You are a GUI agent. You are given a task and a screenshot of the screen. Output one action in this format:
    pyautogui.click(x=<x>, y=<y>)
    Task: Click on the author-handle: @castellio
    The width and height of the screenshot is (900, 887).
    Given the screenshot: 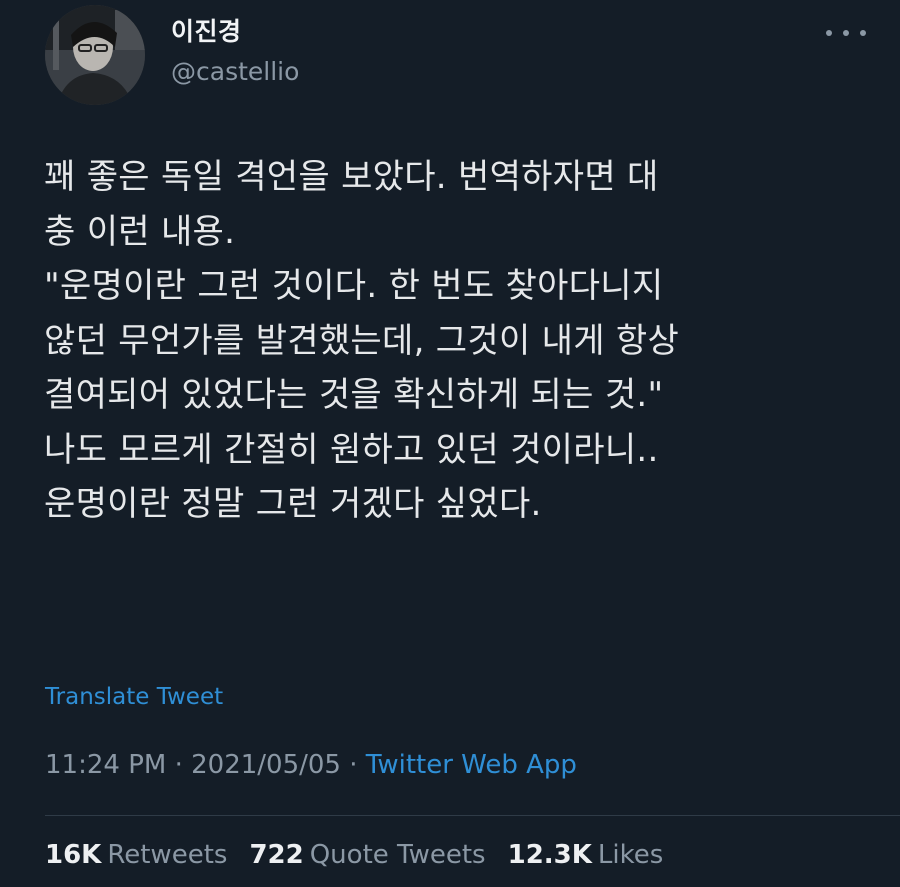 What is the action you would take?
    pyautogui.click(x=235, y=71)
    